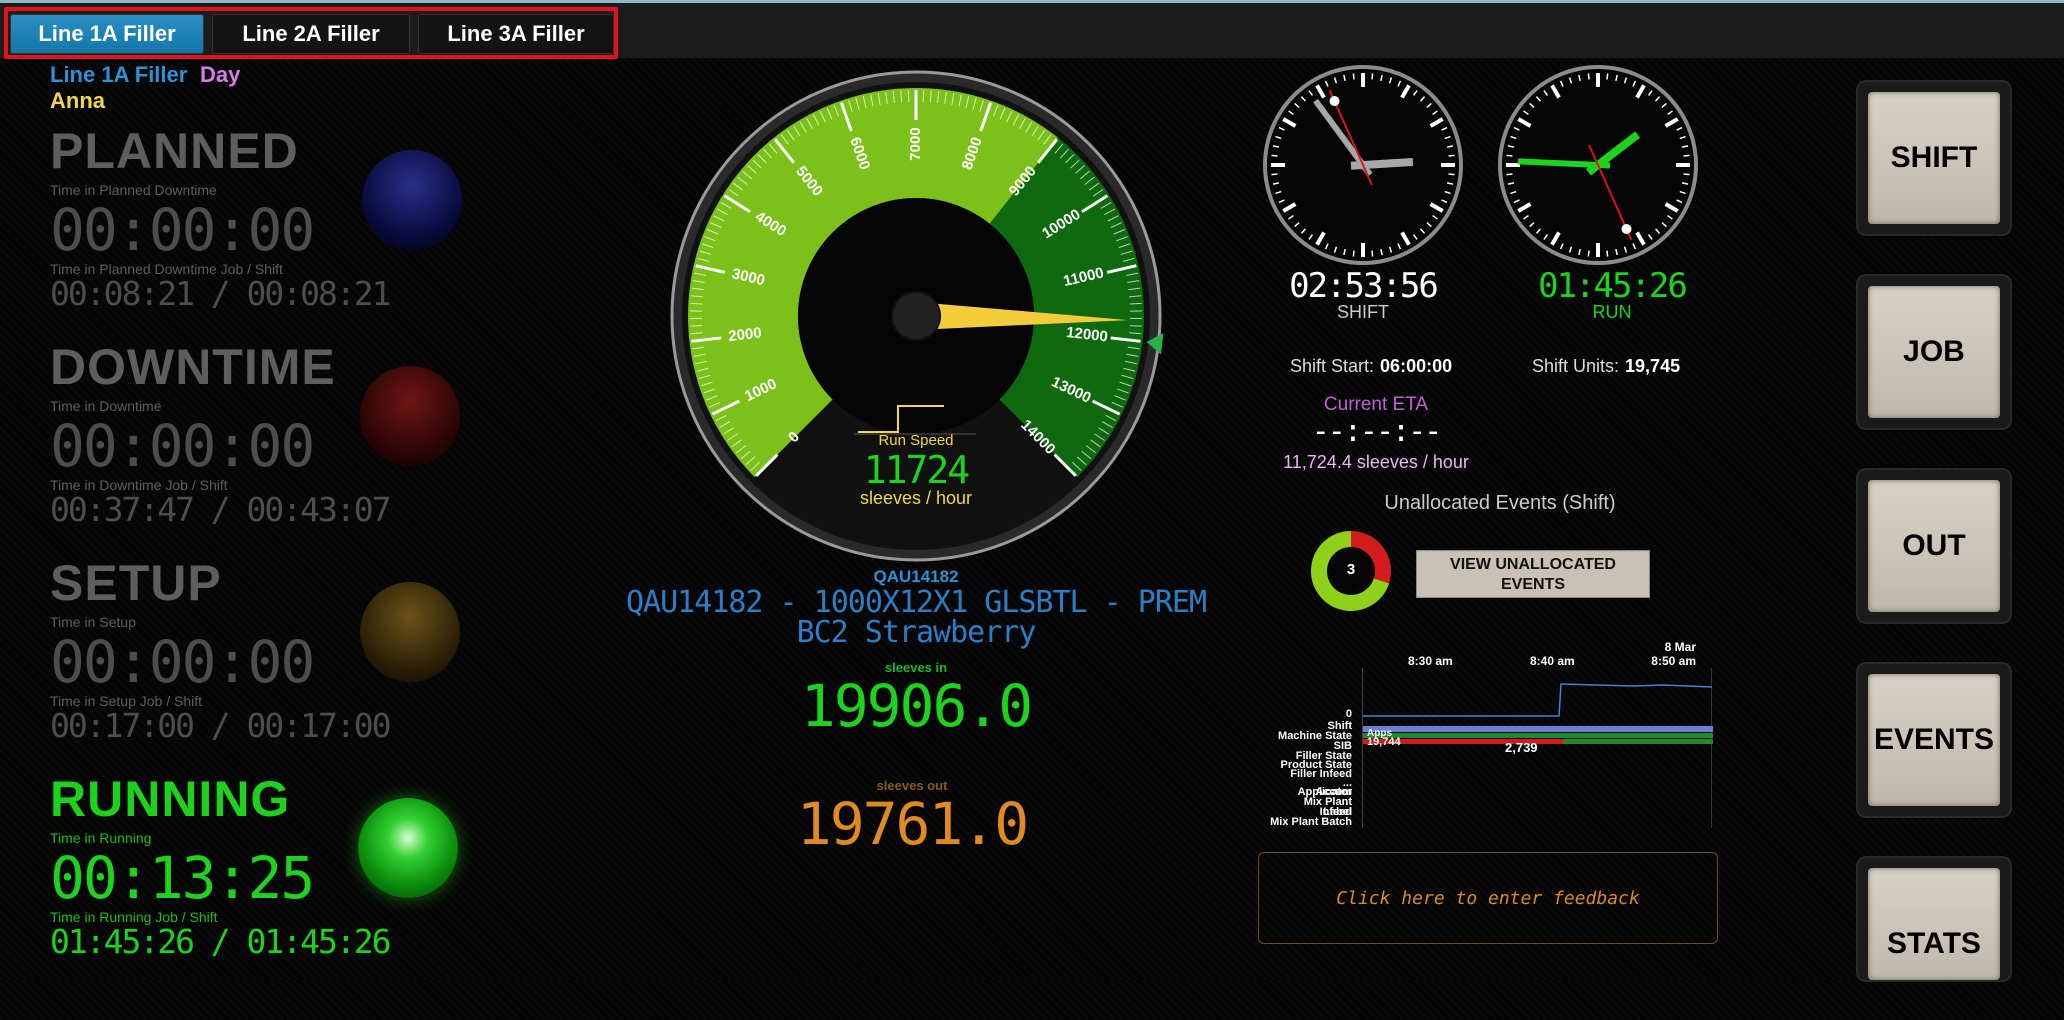 The height and width of the screenshot is (1020, 2064). I want to click on shift-start-value: 06:00:00, so click(1416, 366).